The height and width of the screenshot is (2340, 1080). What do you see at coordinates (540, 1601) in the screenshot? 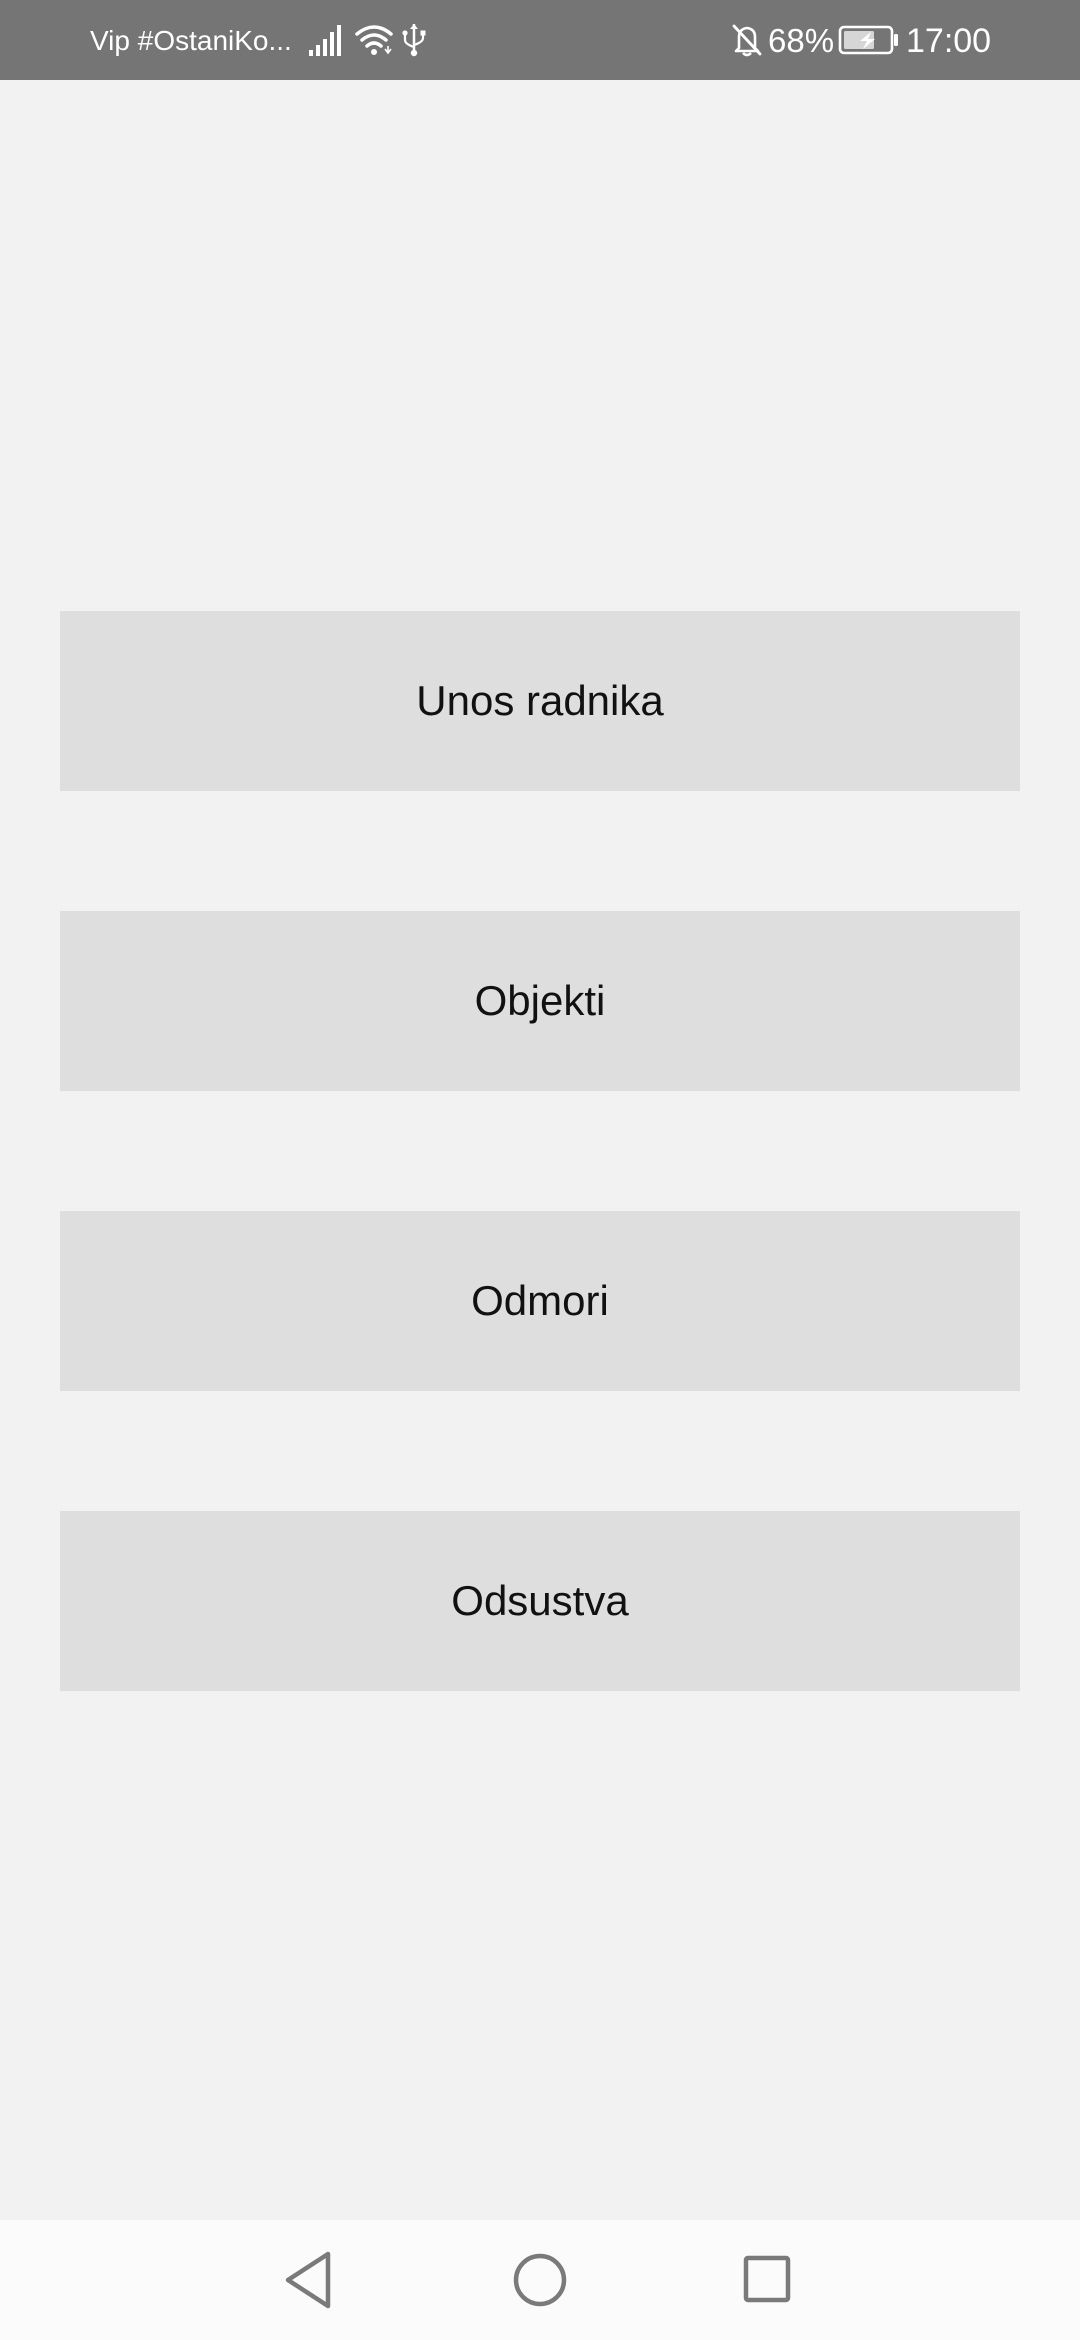
I see `odsustva-button: Odsustva` at bounding box center [540, 1601].